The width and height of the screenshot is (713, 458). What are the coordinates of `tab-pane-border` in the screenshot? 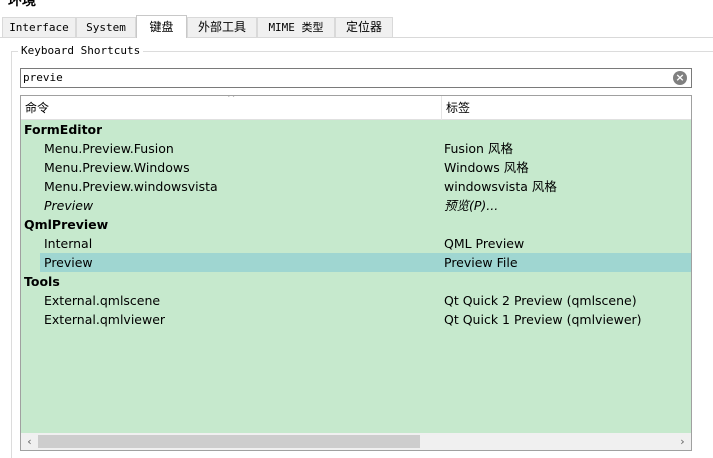 It's located at (356, 37).